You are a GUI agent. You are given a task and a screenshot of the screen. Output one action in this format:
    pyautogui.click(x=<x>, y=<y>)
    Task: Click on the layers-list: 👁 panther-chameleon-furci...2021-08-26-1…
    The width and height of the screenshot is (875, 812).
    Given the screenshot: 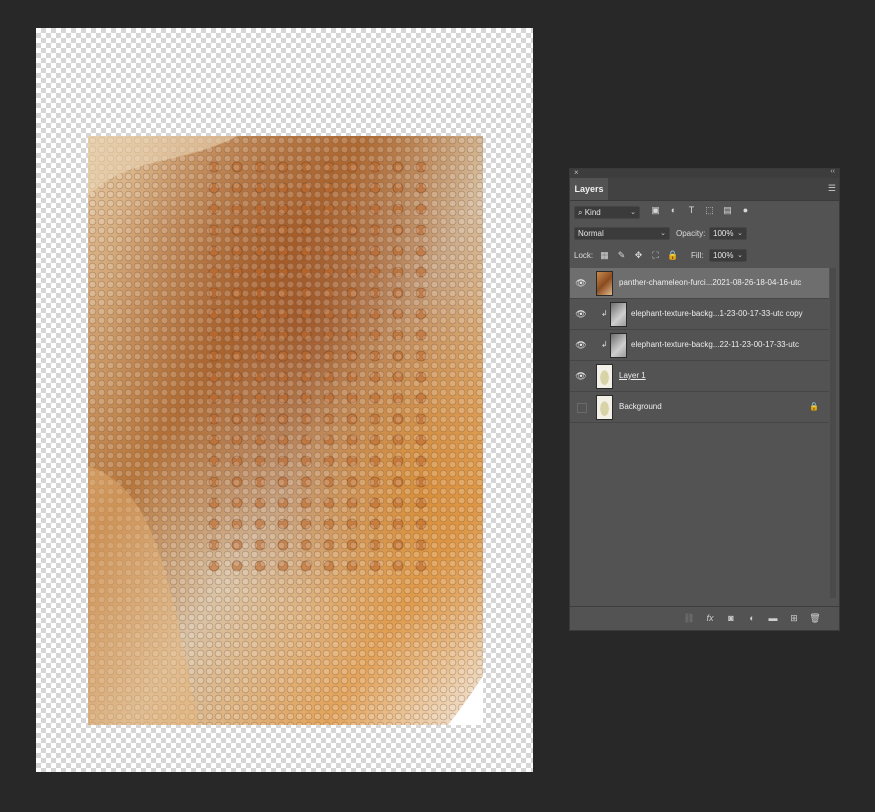 What is the action you would take?
    pyautogui.click(x=699, y=345)
    